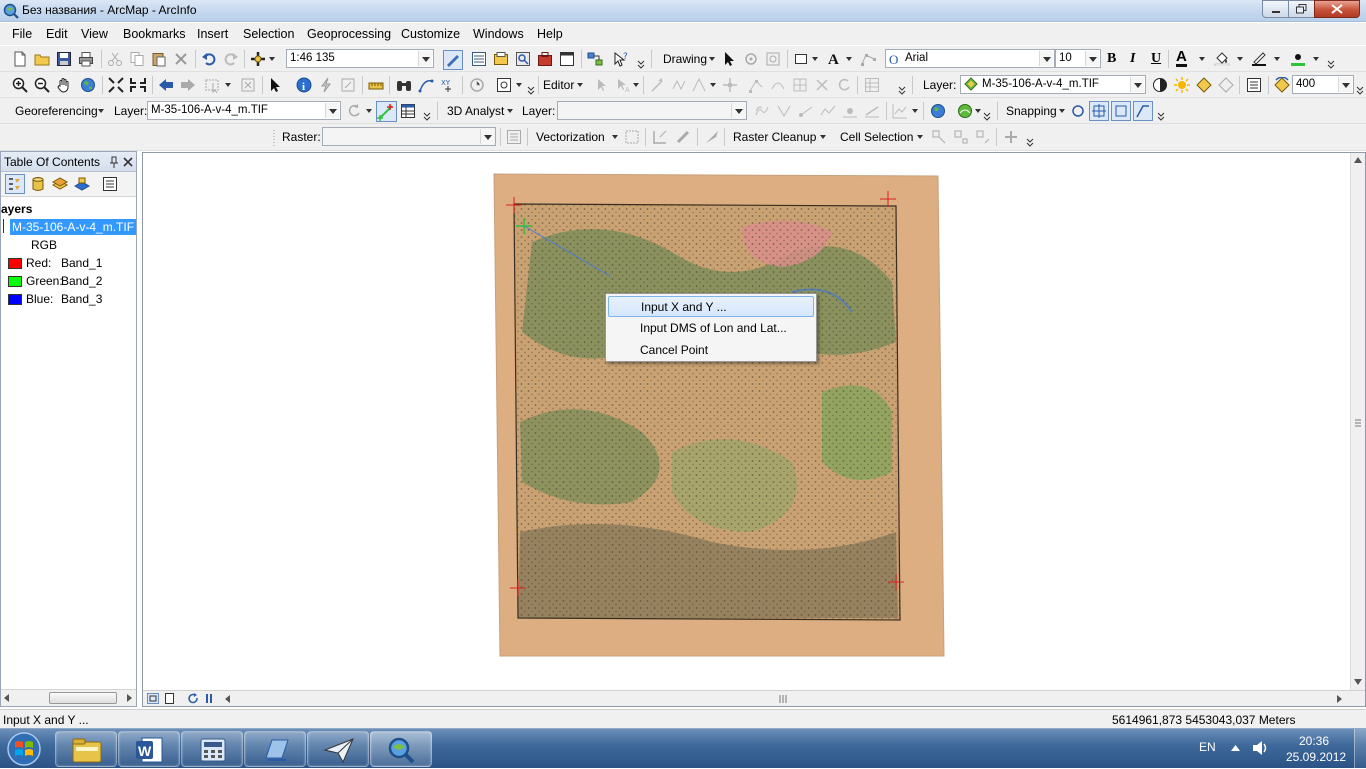  Describe the element at coordinates (86, 749) in the screenshot. I see `taskbar-explorer-button` at that location.